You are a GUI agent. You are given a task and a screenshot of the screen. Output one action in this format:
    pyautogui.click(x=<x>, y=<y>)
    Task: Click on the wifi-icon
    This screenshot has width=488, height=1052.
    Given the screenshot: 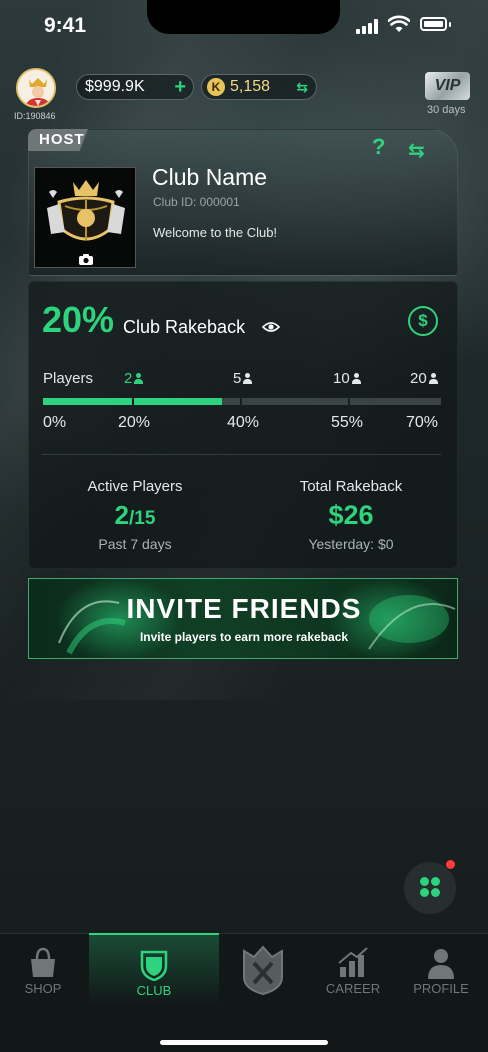 What is the action you would take?
    pyautogui.click(x=399, y=23)
    